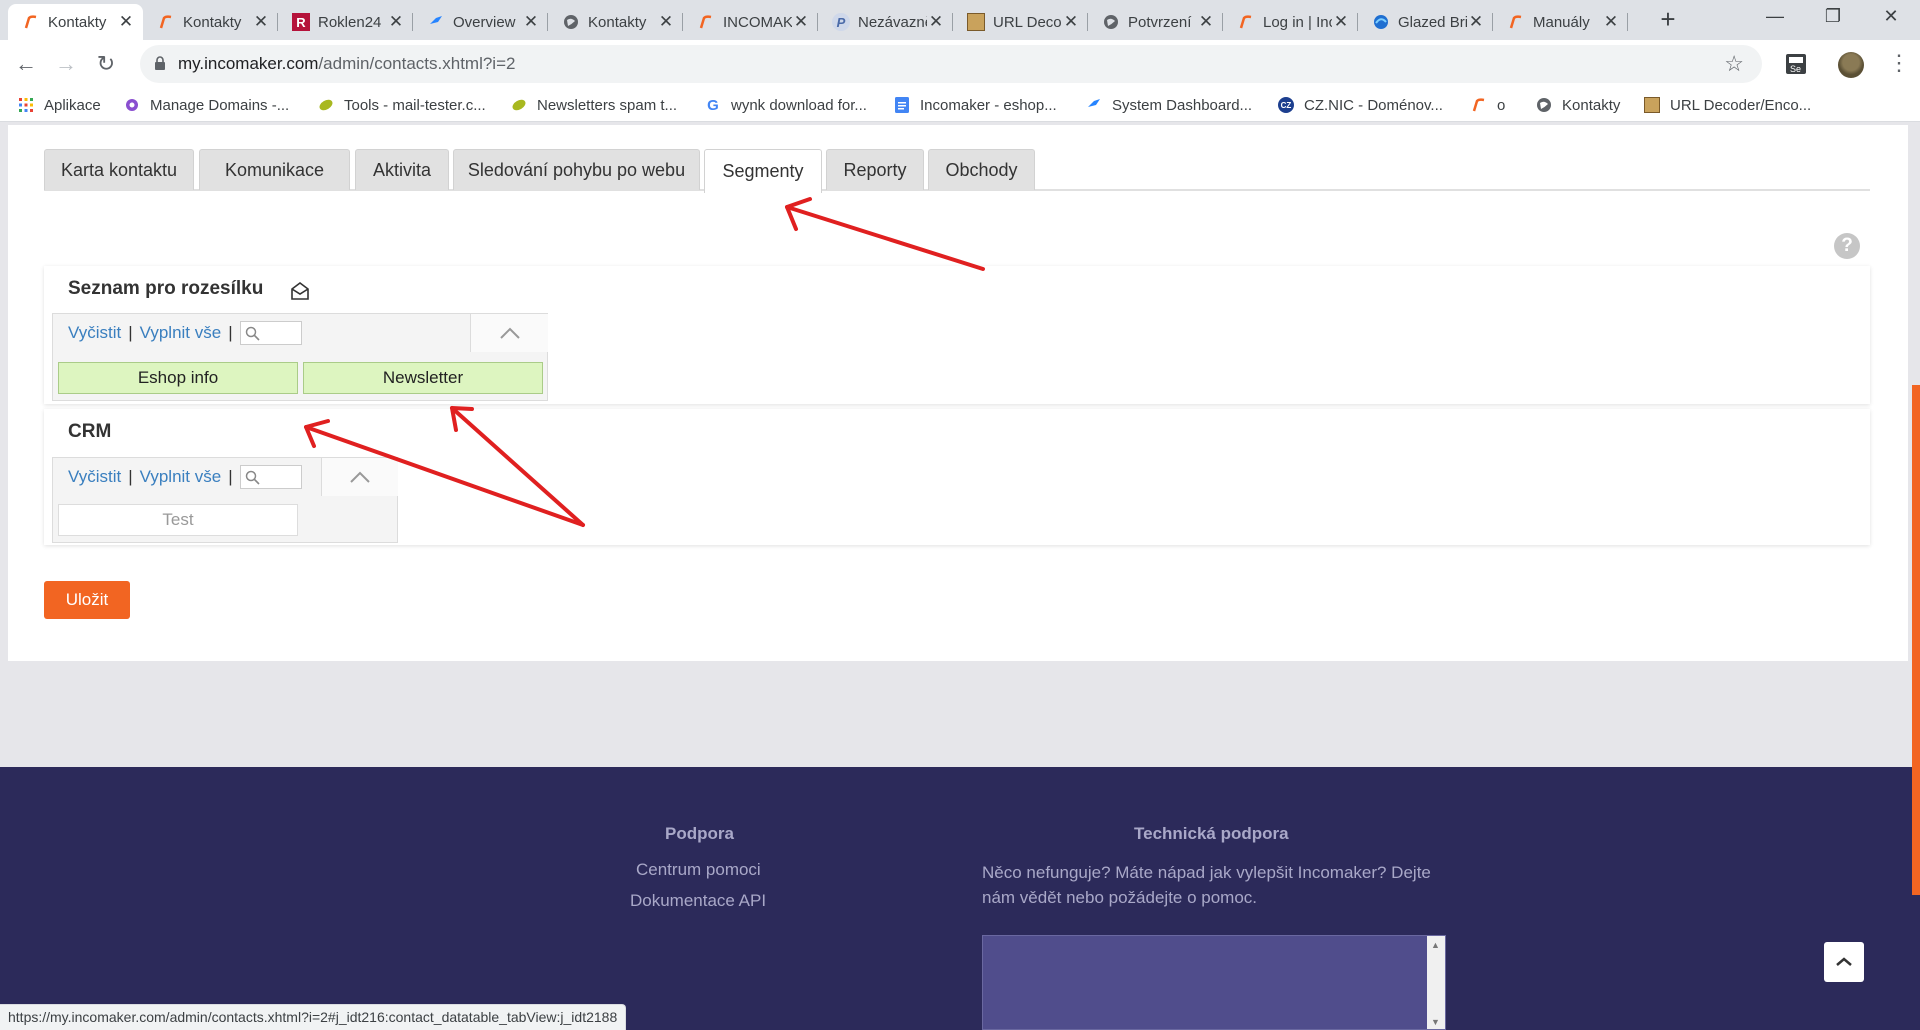 The image size is (1920, 1030). I want to click on tab-aktivita: Aktivita, so click(402, 169).